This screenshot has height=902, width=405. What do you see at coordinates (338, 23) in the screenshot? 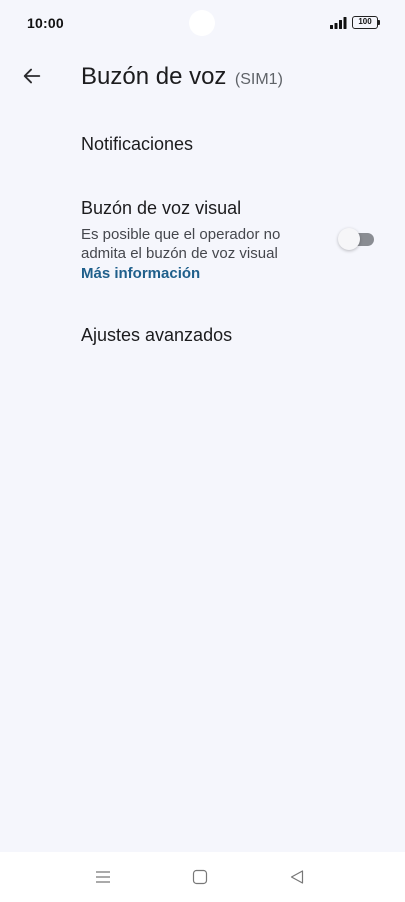
I see `cellular-signal-icon` at bounding box center [338, 23].